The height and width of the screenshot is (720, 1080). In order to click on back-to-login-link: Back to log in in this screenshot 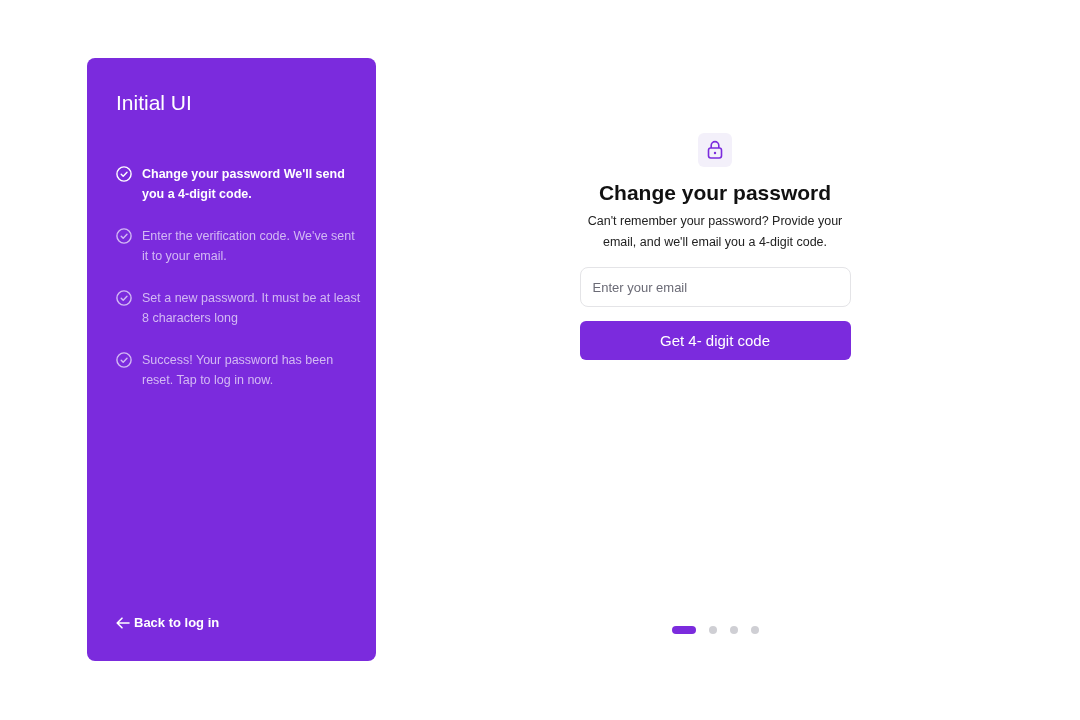, I will do `click(168, 623)`.